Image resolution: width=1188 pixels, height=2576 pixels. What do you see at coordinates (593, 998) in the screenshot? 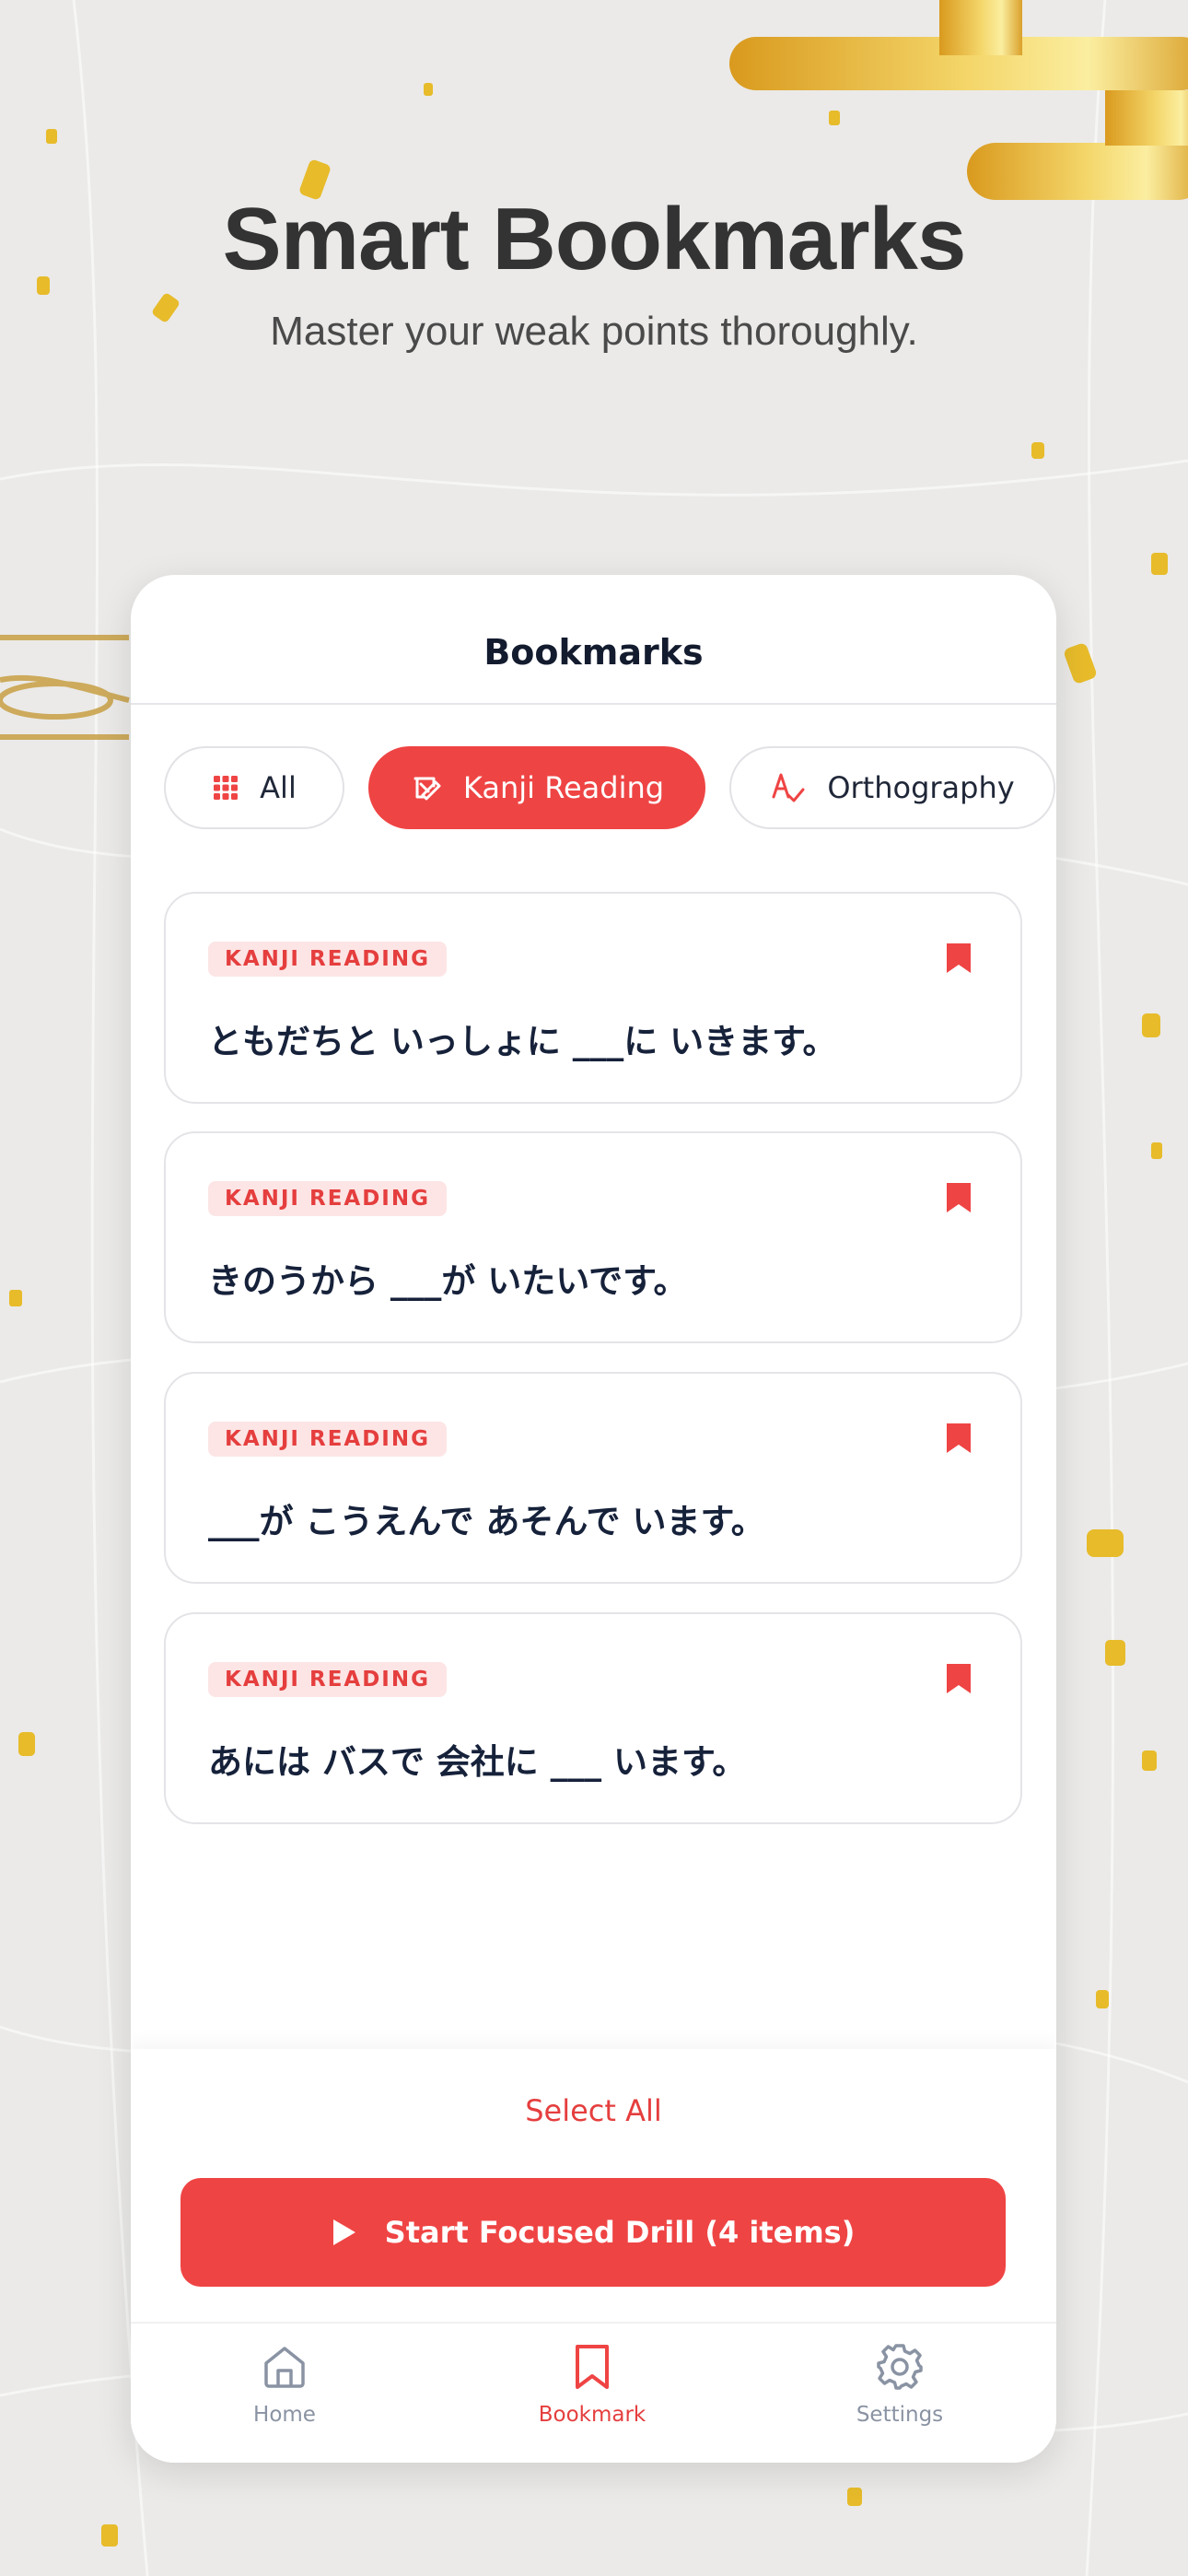
I see `bookmark-card: KANJI READING ともだちと いっしょに ___に いきます。` at bounding box center [593, 998].